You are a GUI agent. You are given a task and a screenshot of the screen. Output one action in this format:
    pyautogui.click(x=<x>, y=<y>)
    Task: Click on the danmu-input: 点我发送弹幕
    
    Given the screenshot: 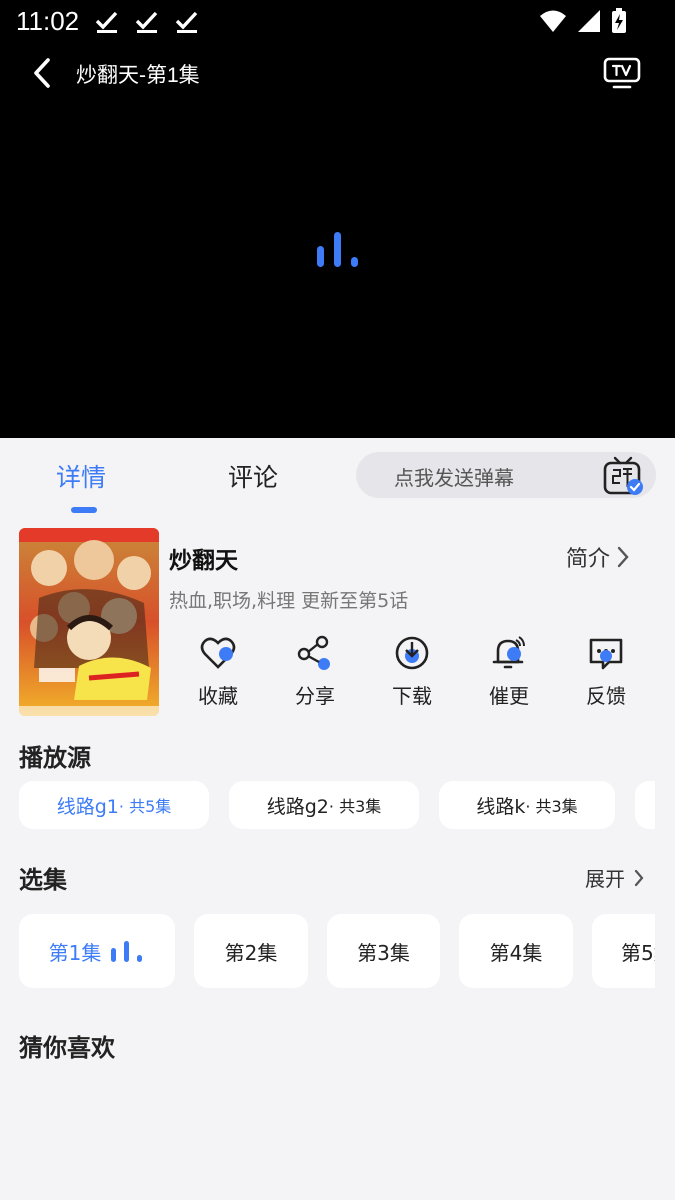 What is the action you would take?
    pyautogui.click(x=506, y=475)
    